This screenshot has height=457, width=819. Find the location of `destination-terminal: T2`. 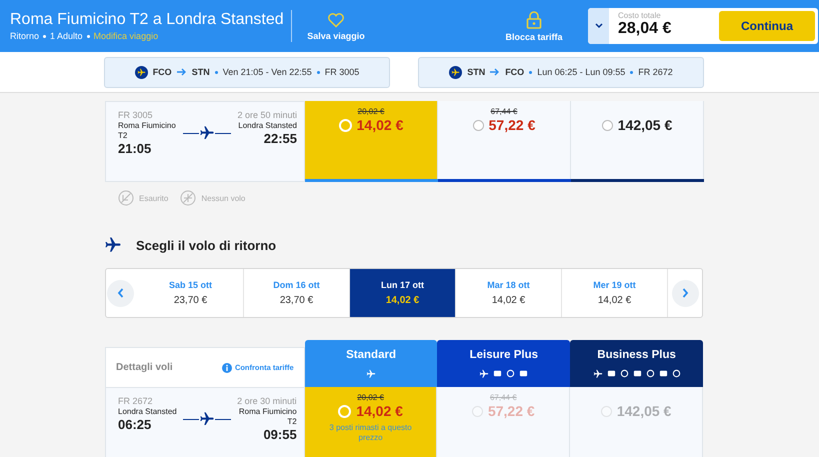

destination-terminal: T2 is located at coordinates (292, 422).